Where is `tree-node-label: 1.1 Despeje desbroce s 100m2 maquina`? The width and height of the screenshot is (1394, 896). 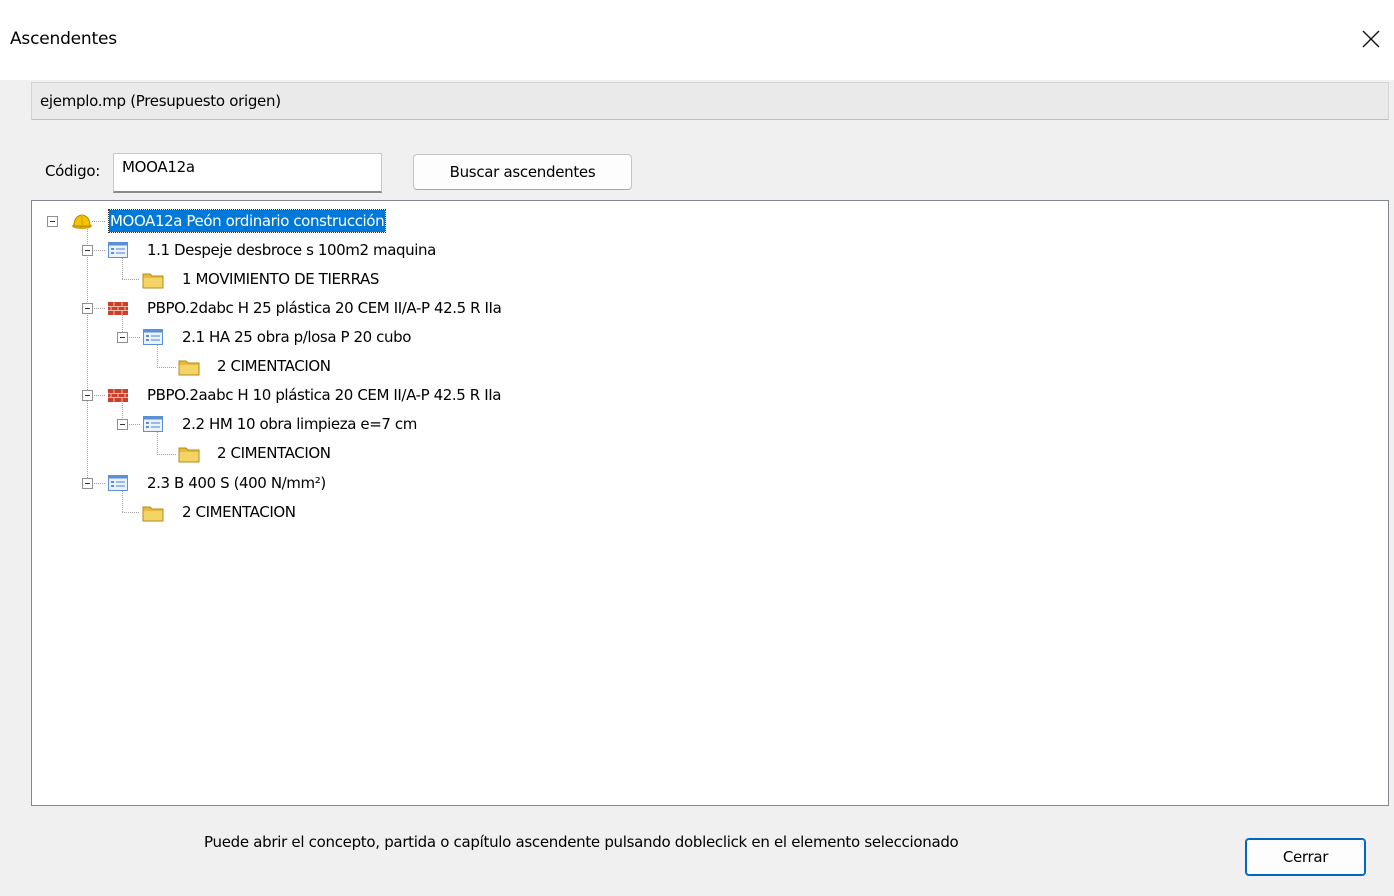 tree-node-label: 1.1 Despeje desbroce s 100m2 maquina is located at coordinates (291, 250).